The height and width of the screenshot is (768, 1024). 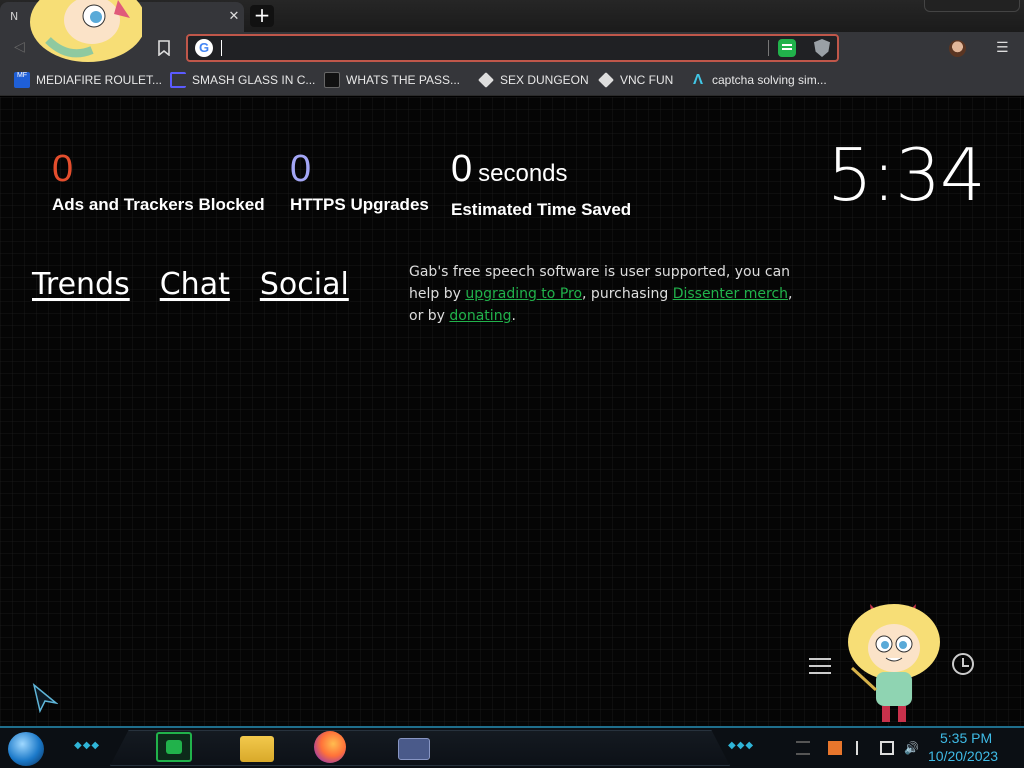 I want to click on dissenter-extension-icon, so click(x=787, y=48).